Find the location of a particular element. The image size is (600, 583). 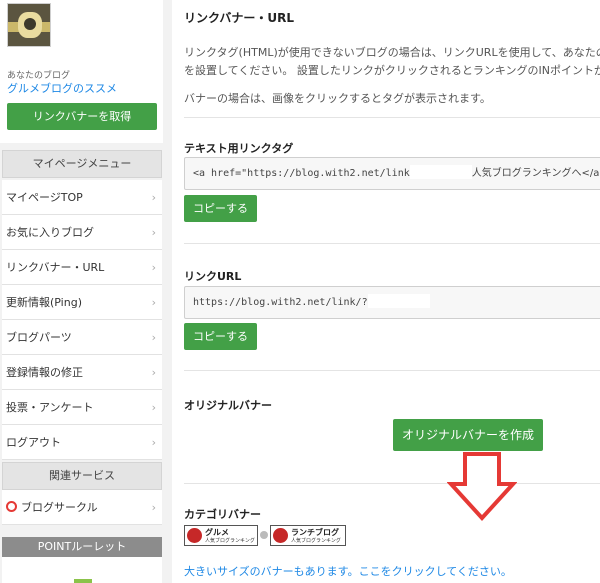

sidebar-item-label: 投票・アンケート is located at coordinates (50, 407).